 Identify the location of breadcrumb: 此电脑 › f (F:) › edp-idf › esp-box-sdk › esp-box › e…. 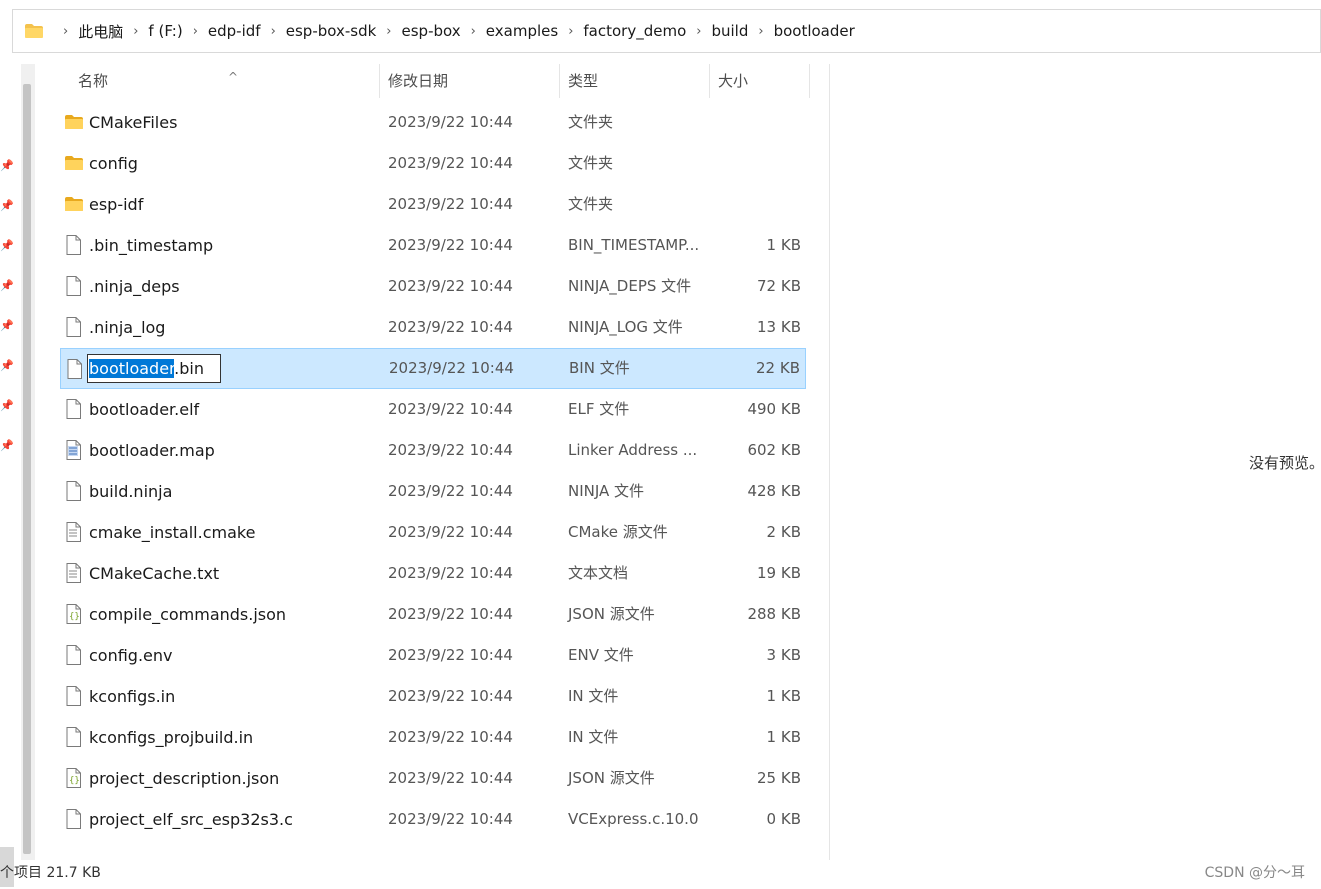
(466, 31).